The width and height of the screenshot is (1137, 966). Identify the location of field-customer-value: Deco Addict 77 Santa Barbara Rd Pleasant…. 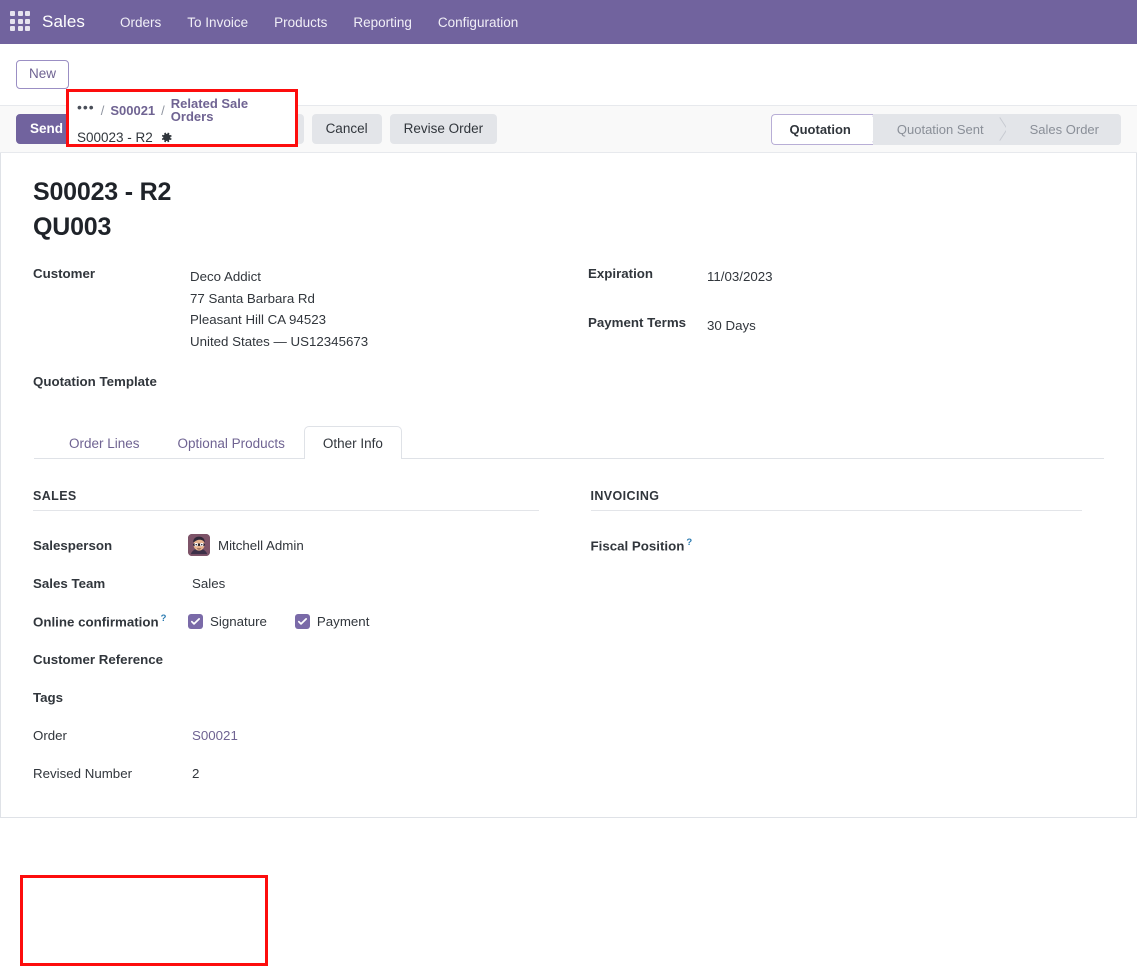
(276, 308).